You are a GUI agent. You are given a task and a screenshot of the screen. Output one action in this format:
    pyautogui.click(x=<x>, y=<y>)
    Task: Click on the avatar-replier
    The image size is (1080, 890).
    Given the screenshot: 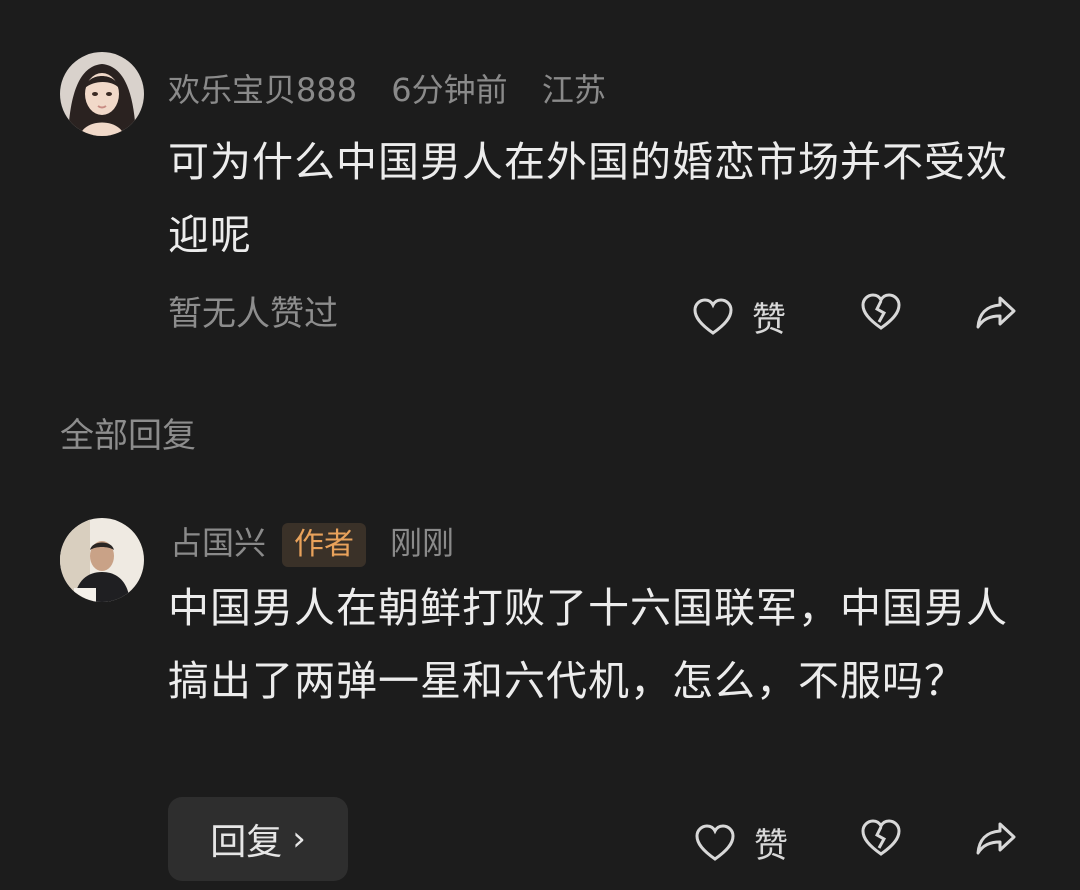 What is the action you would take?
    pyautogui.click(x=102, y=560)
    